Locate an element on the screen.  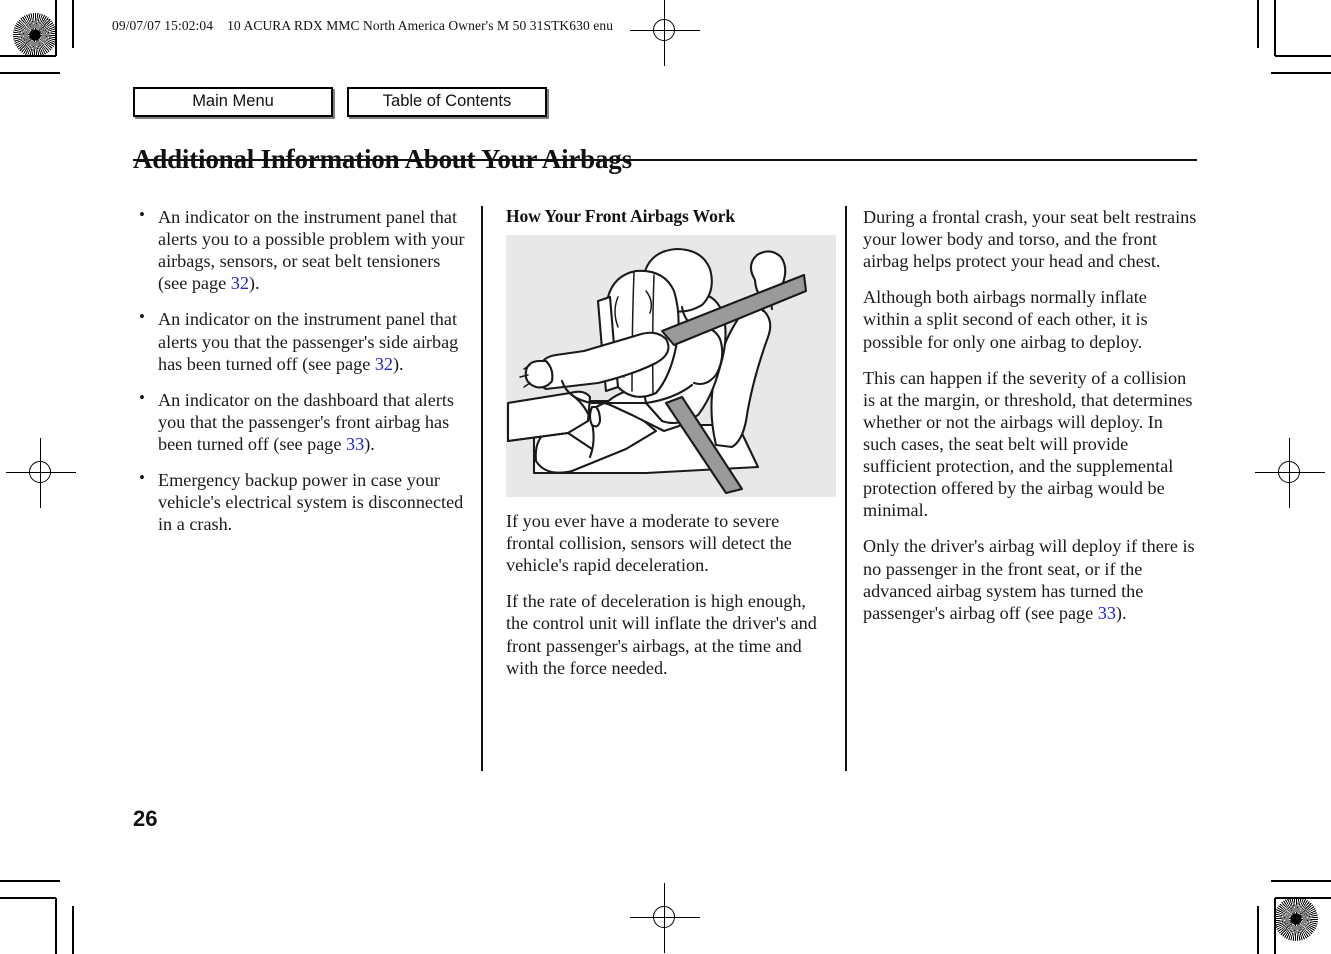
crop-mark-top-left-inner-horizontal is located at coordinates (30, 73).